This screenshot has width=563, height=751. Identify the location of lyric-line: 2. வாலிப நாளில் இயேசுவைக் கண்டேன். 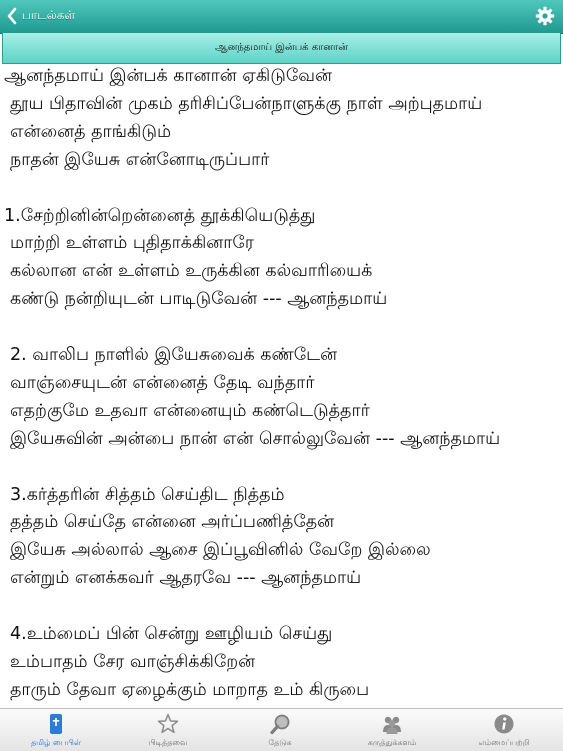
(174, 355).